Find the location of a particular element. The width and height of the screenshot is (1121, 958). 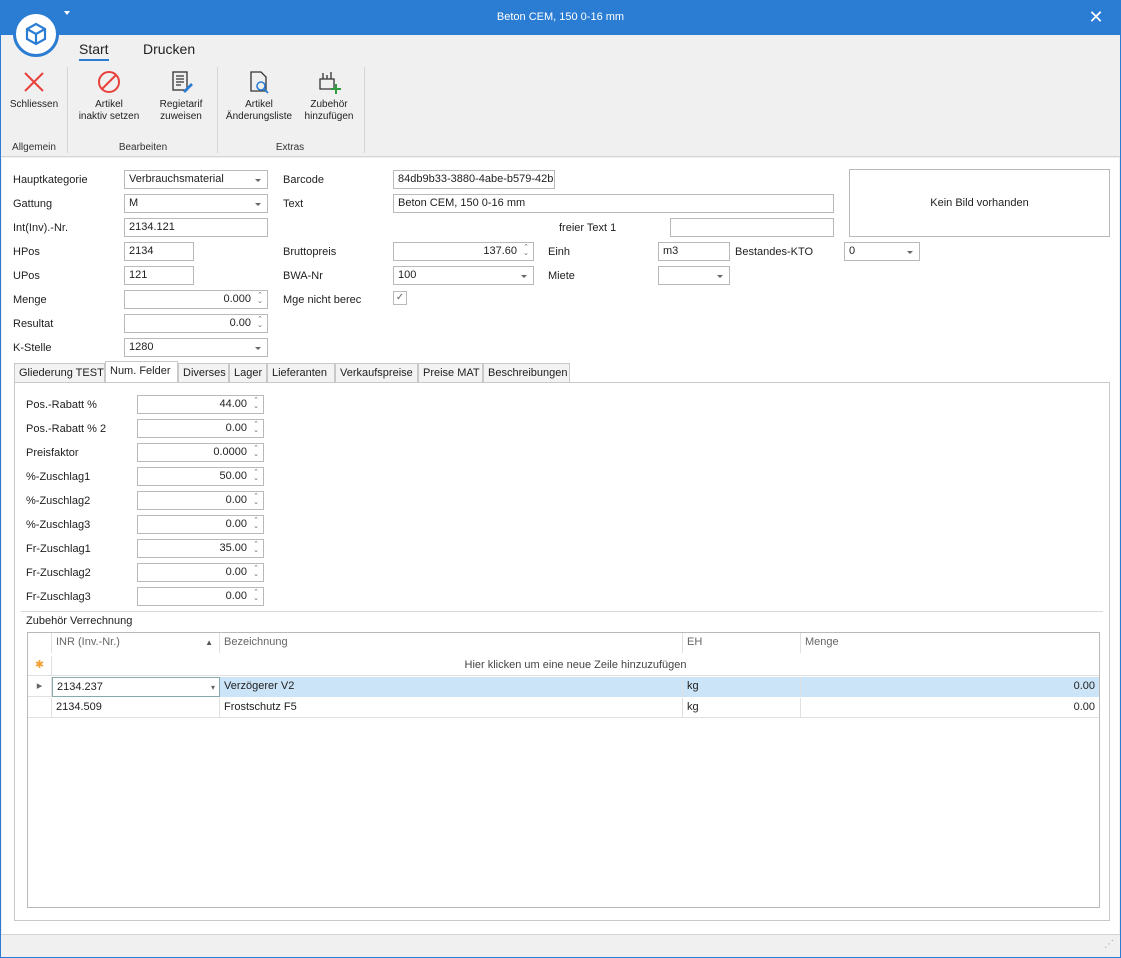

ribbon-tab-drucken: Drucken is located at coordinates (169, 49).